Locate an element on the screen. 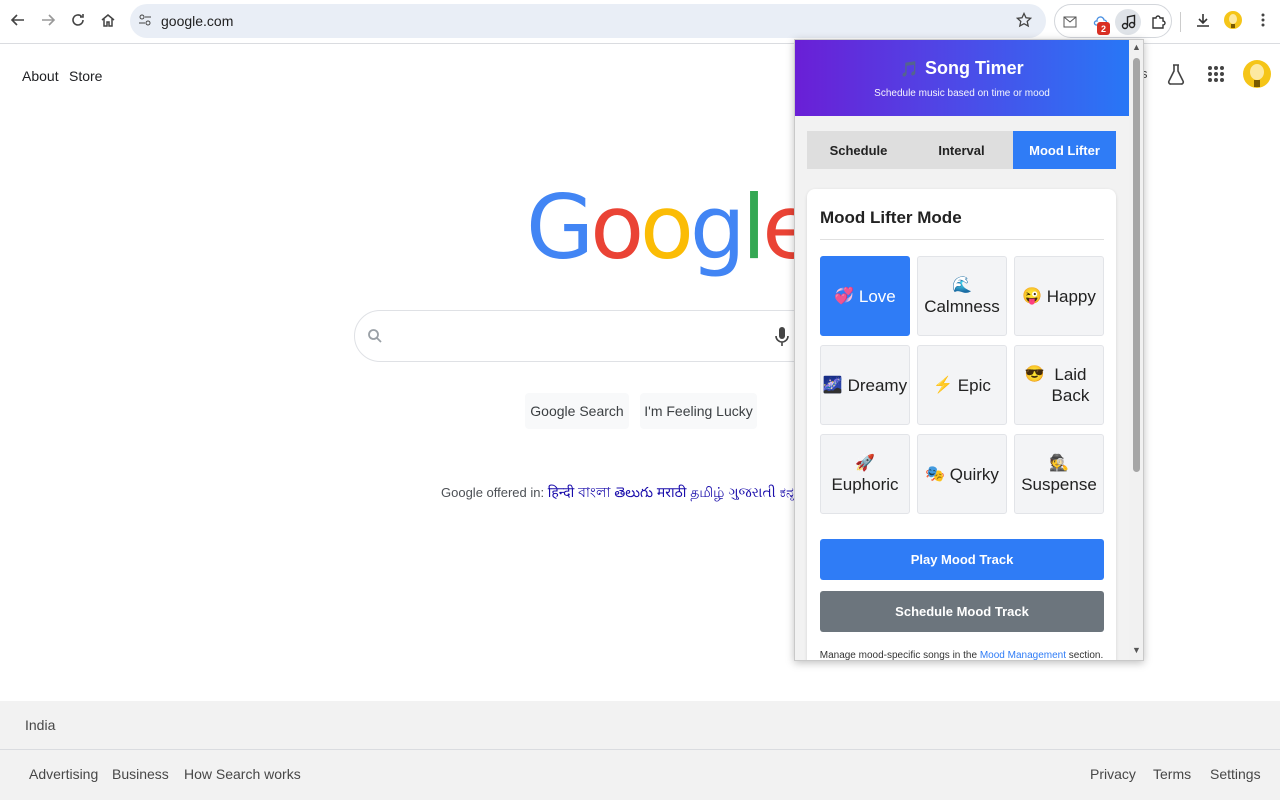 The width and height of the screenshot is (1280, 800). rocket-icon: 🚀 is located at coordinates (865, 463).